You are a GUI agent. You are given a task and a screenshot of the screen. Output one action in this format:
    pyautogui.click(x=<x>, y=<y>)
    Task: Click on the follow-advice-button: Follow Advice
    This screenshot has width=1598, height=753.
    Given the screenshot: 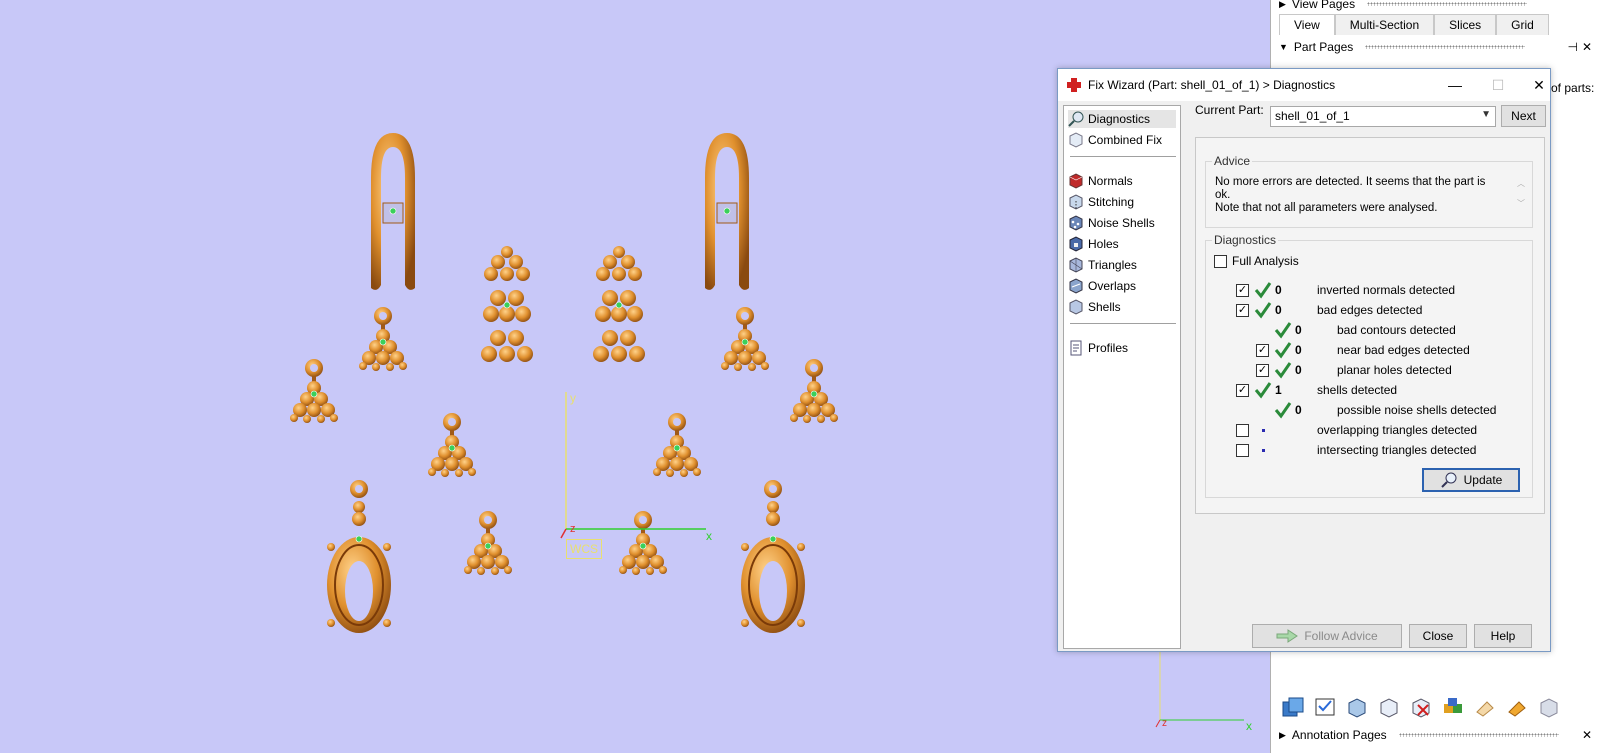 What is the action you would take?
    pyautogui.click(x=1327, y=636)
    